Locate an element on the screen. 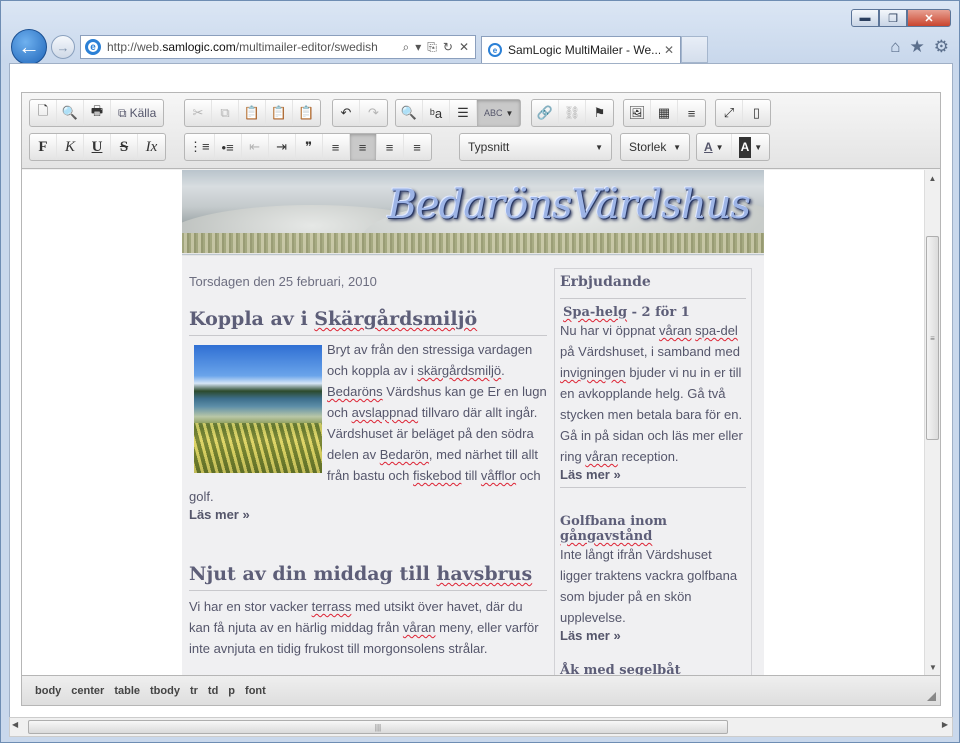 The image size is (960, 743). ie-icon: e is located at coordinates (93, 47).